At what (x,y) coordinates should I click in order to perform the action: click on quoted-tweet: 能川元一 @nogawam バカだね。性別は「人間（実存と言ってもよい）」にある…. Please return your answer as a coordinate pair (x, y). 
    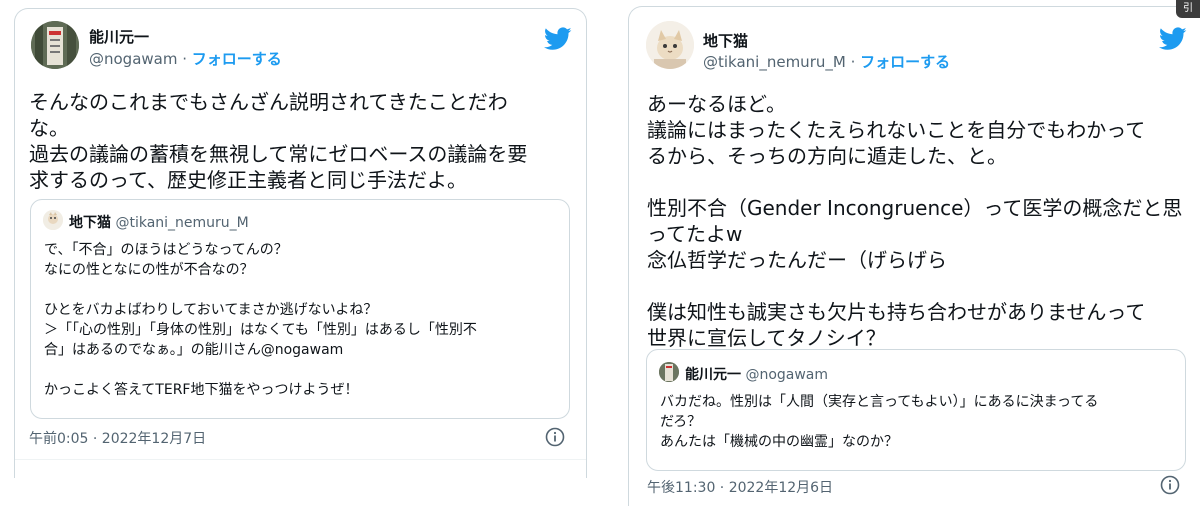
    Looking at the image, I should click on (916, 410).